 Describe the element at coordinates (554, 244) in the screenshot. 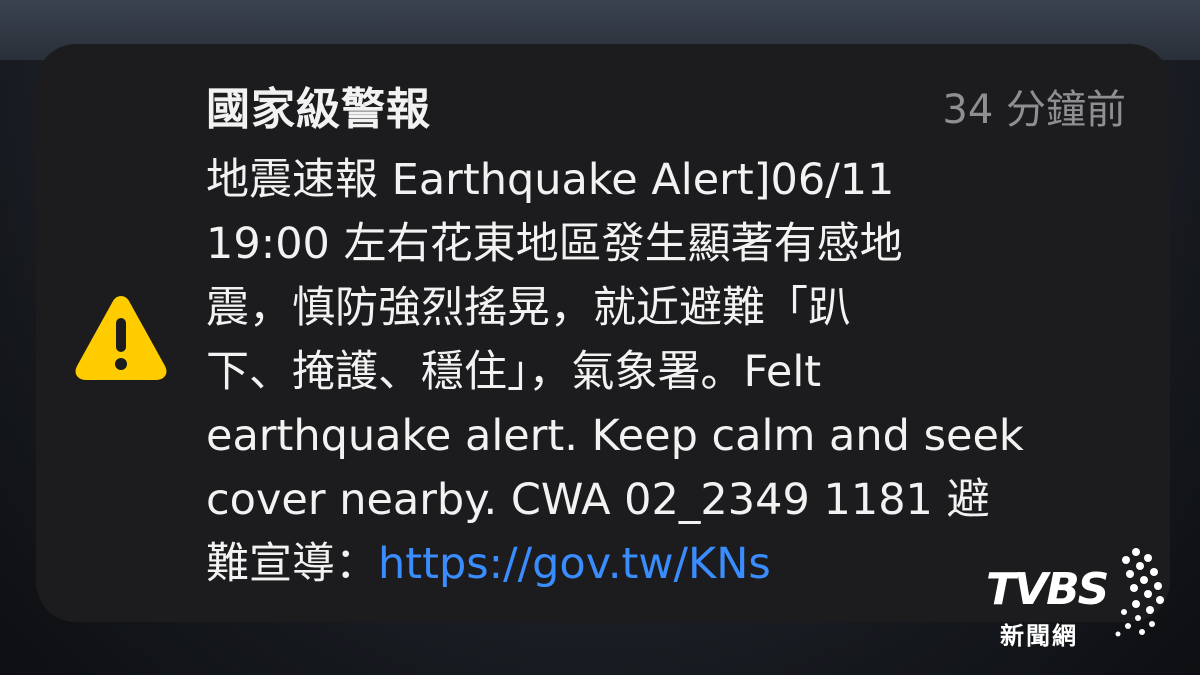

I see `message-line: 19:00 左右花東地區發生顯著有感地` at that location.